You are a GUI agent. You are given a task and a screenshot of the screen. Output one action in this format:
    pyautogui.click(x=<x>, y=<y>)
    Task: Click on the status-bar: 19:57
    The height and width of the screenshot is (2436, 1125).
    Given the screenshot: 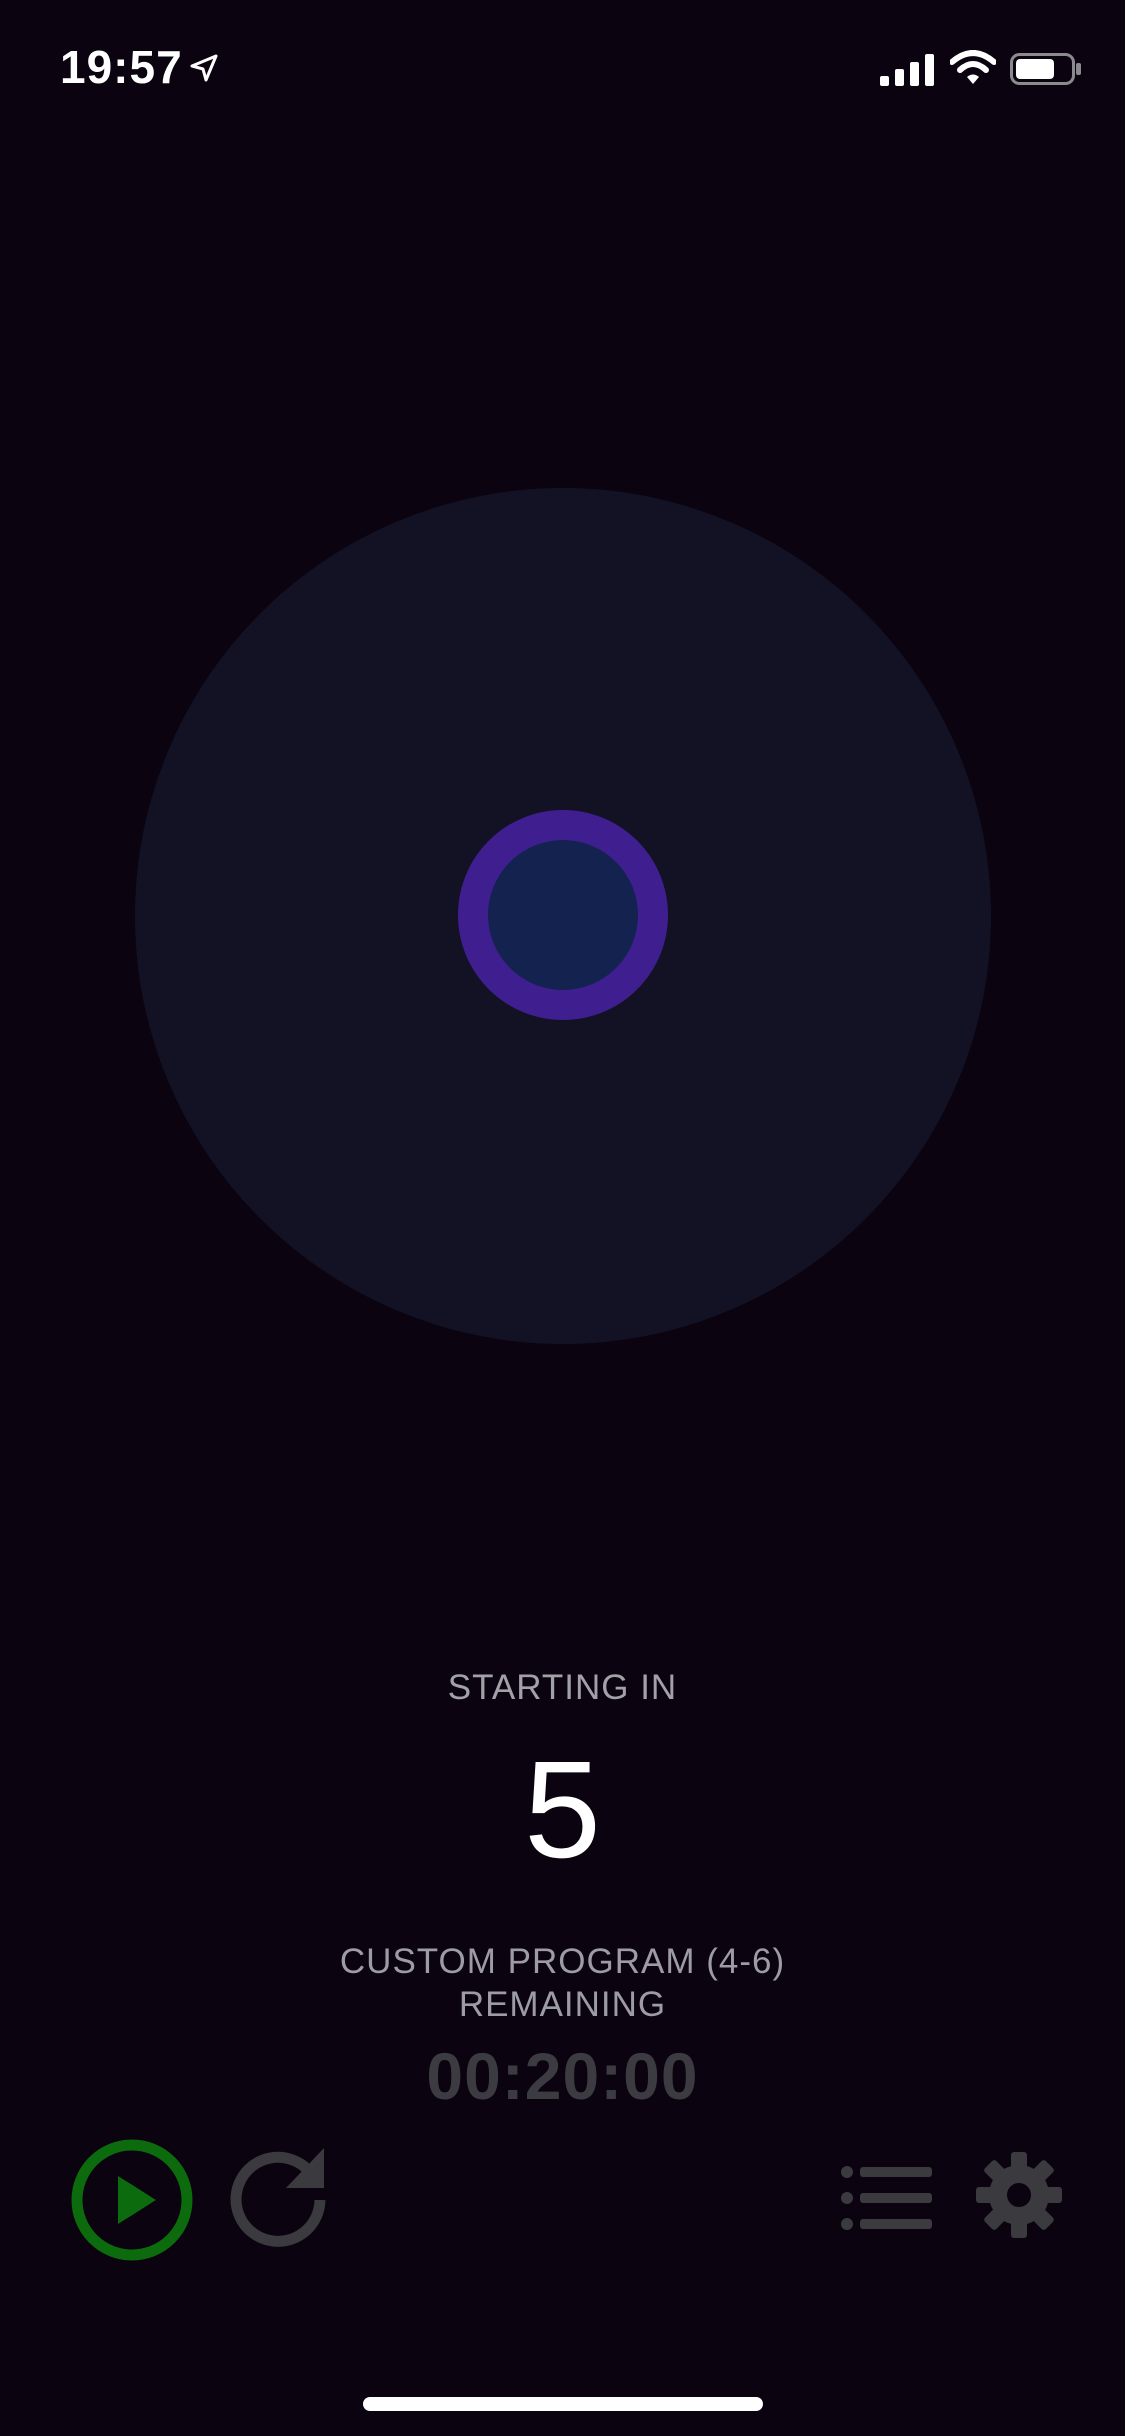 What is the action you would take?
    pyautogui.click(x=562, y=70)
    